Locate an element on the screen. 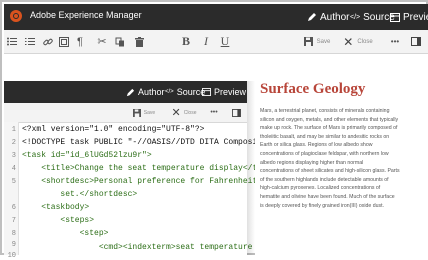  code-line: set.</shortdesc> is located at coordinates (79, 194).